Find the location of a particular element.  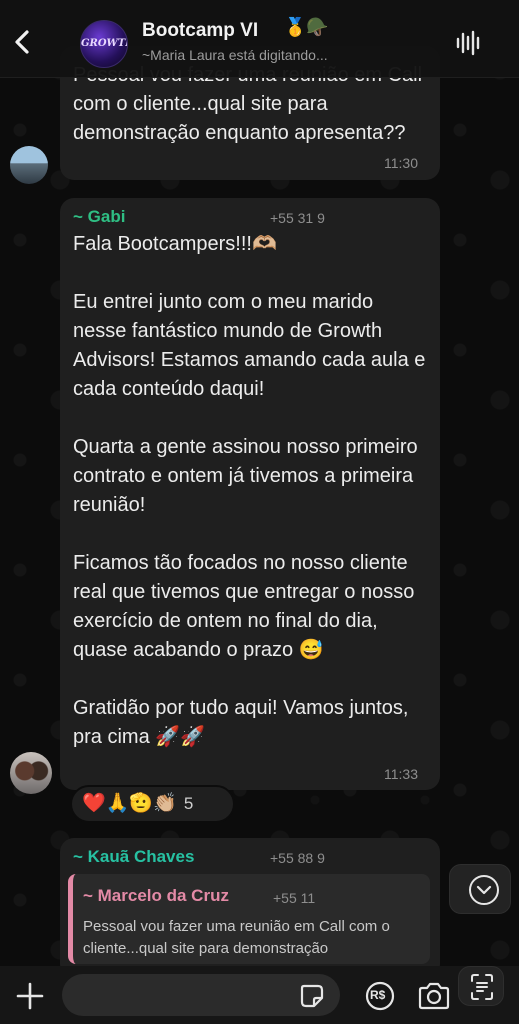

scan-text-icon is located at coordinates (482, 987).